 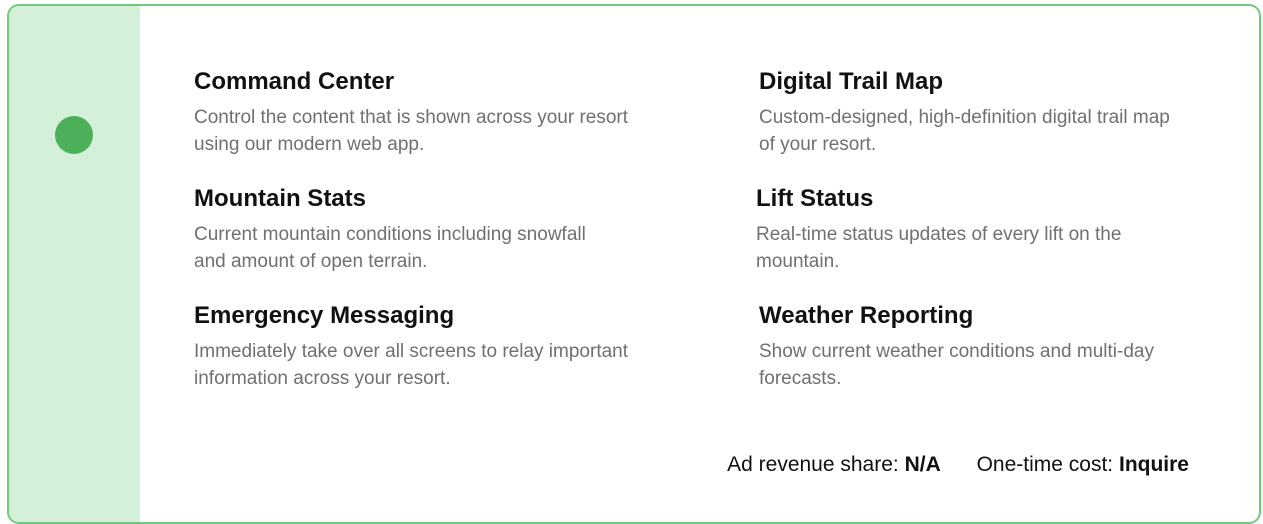 What do you see at coordinates (74, 135) in the screenshot?
I see `package-select-indicator` at bounding box center [74, 135].